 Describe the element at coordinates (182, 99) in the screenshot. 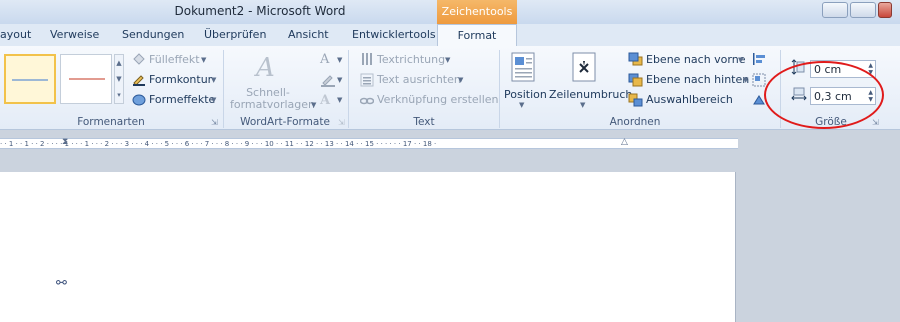

I see `shape-effects-button: Formeffekte` at that location.